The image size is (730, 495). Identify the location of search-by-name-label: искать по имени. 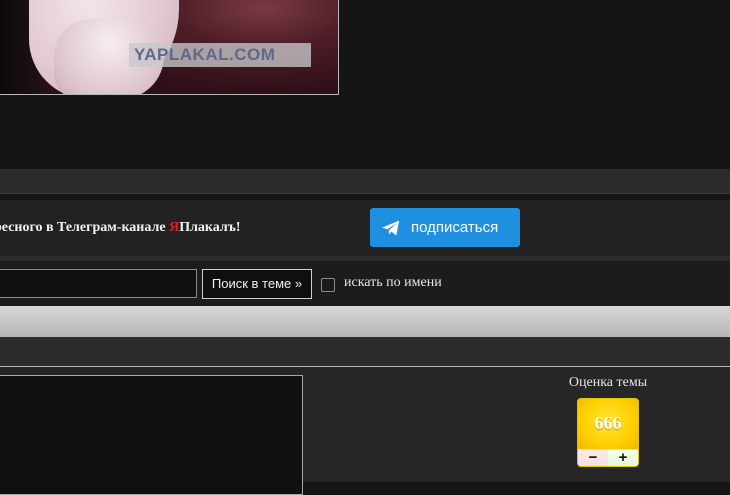
(393, 282).